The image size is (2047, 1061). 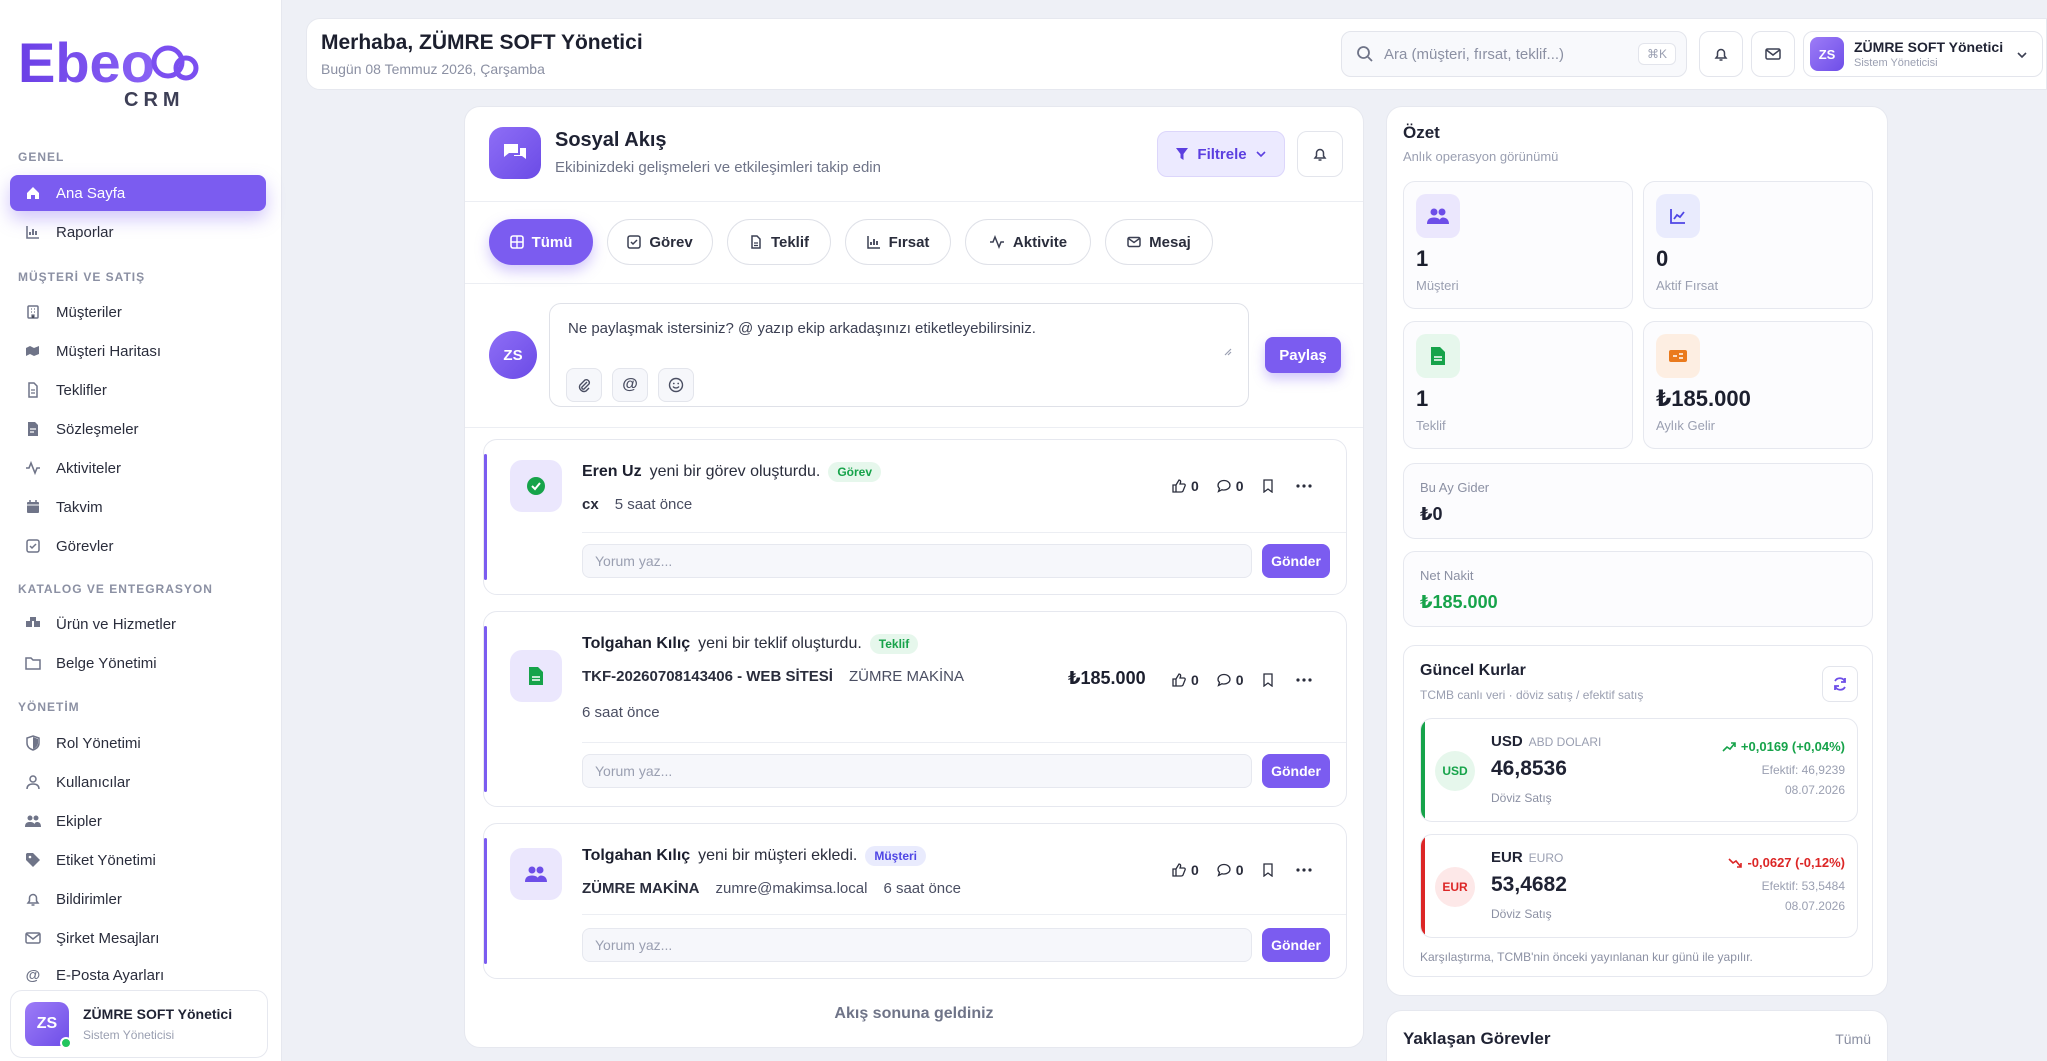 I want to click on tab-firsat: Fırsat, so click(x=898, y=242).